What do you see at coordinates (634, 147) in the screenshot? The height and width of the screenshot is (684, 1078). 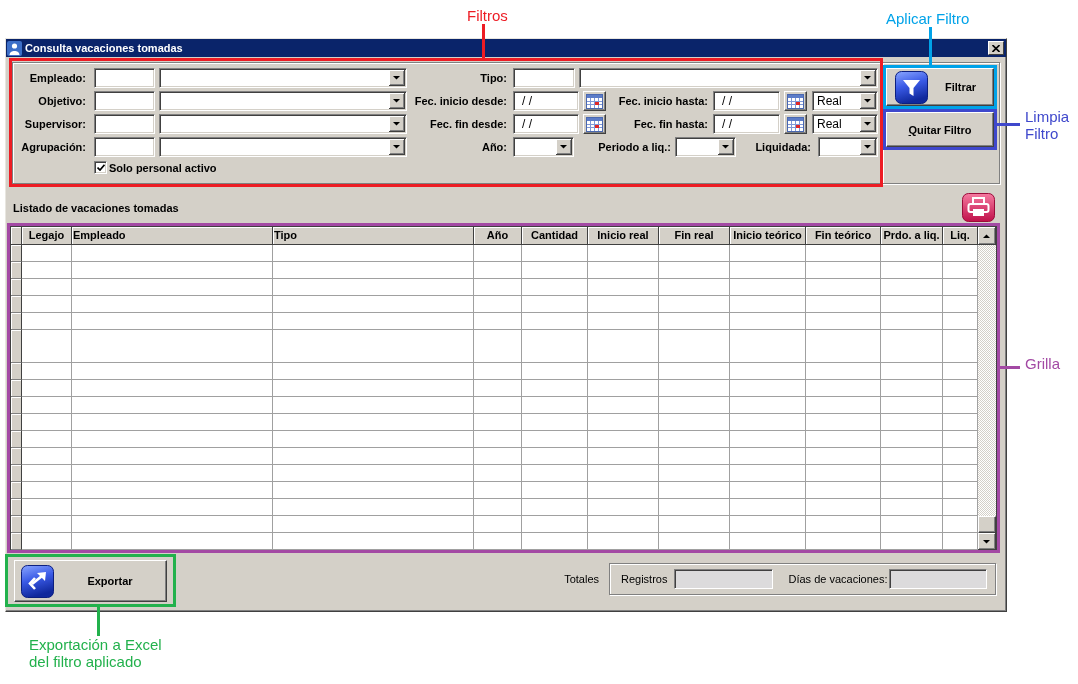 I see `field-label: Periodo a liq.:` at bounding box center [634, 147].